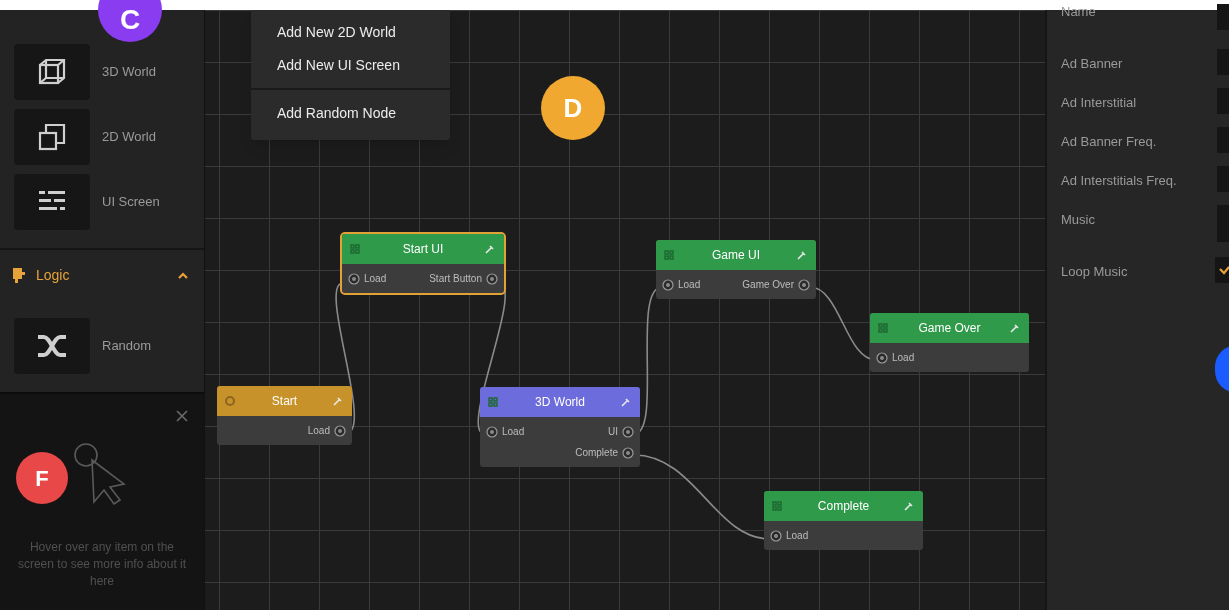  I want to click on graph-node: Start Load, so click(284, 415).